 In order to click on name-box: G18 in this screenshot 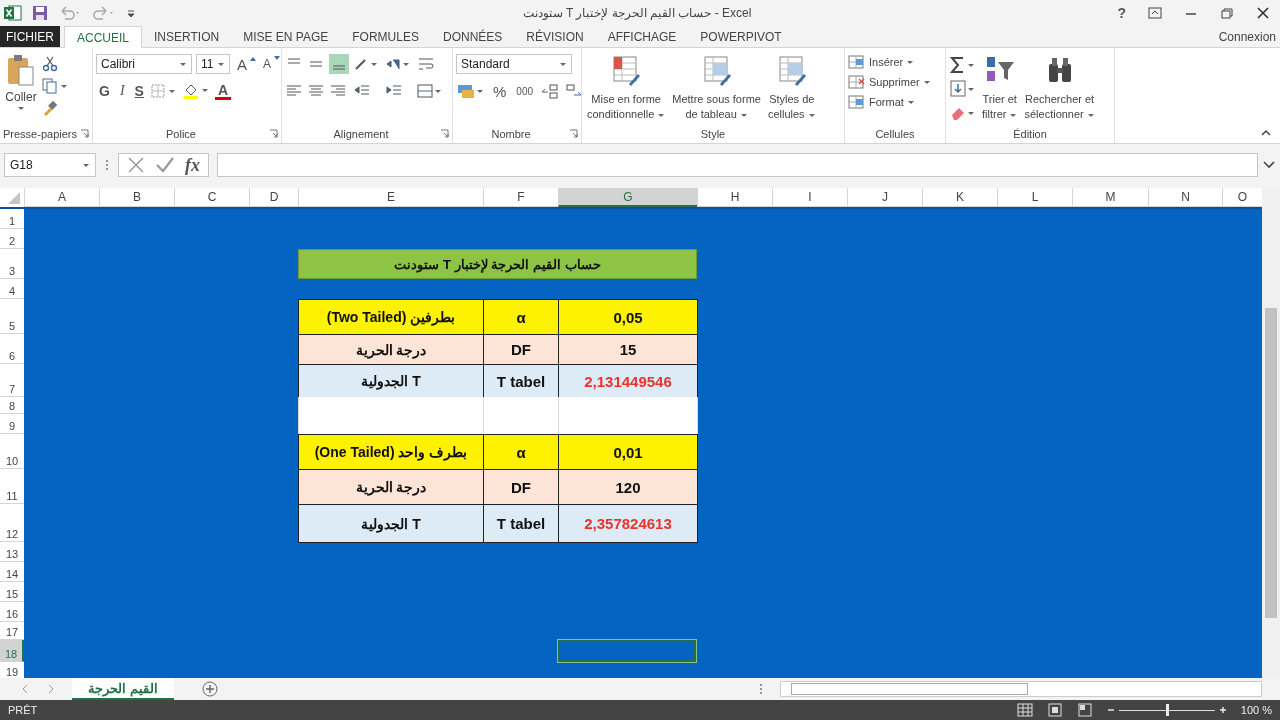, I will do `click(50, 165)`.